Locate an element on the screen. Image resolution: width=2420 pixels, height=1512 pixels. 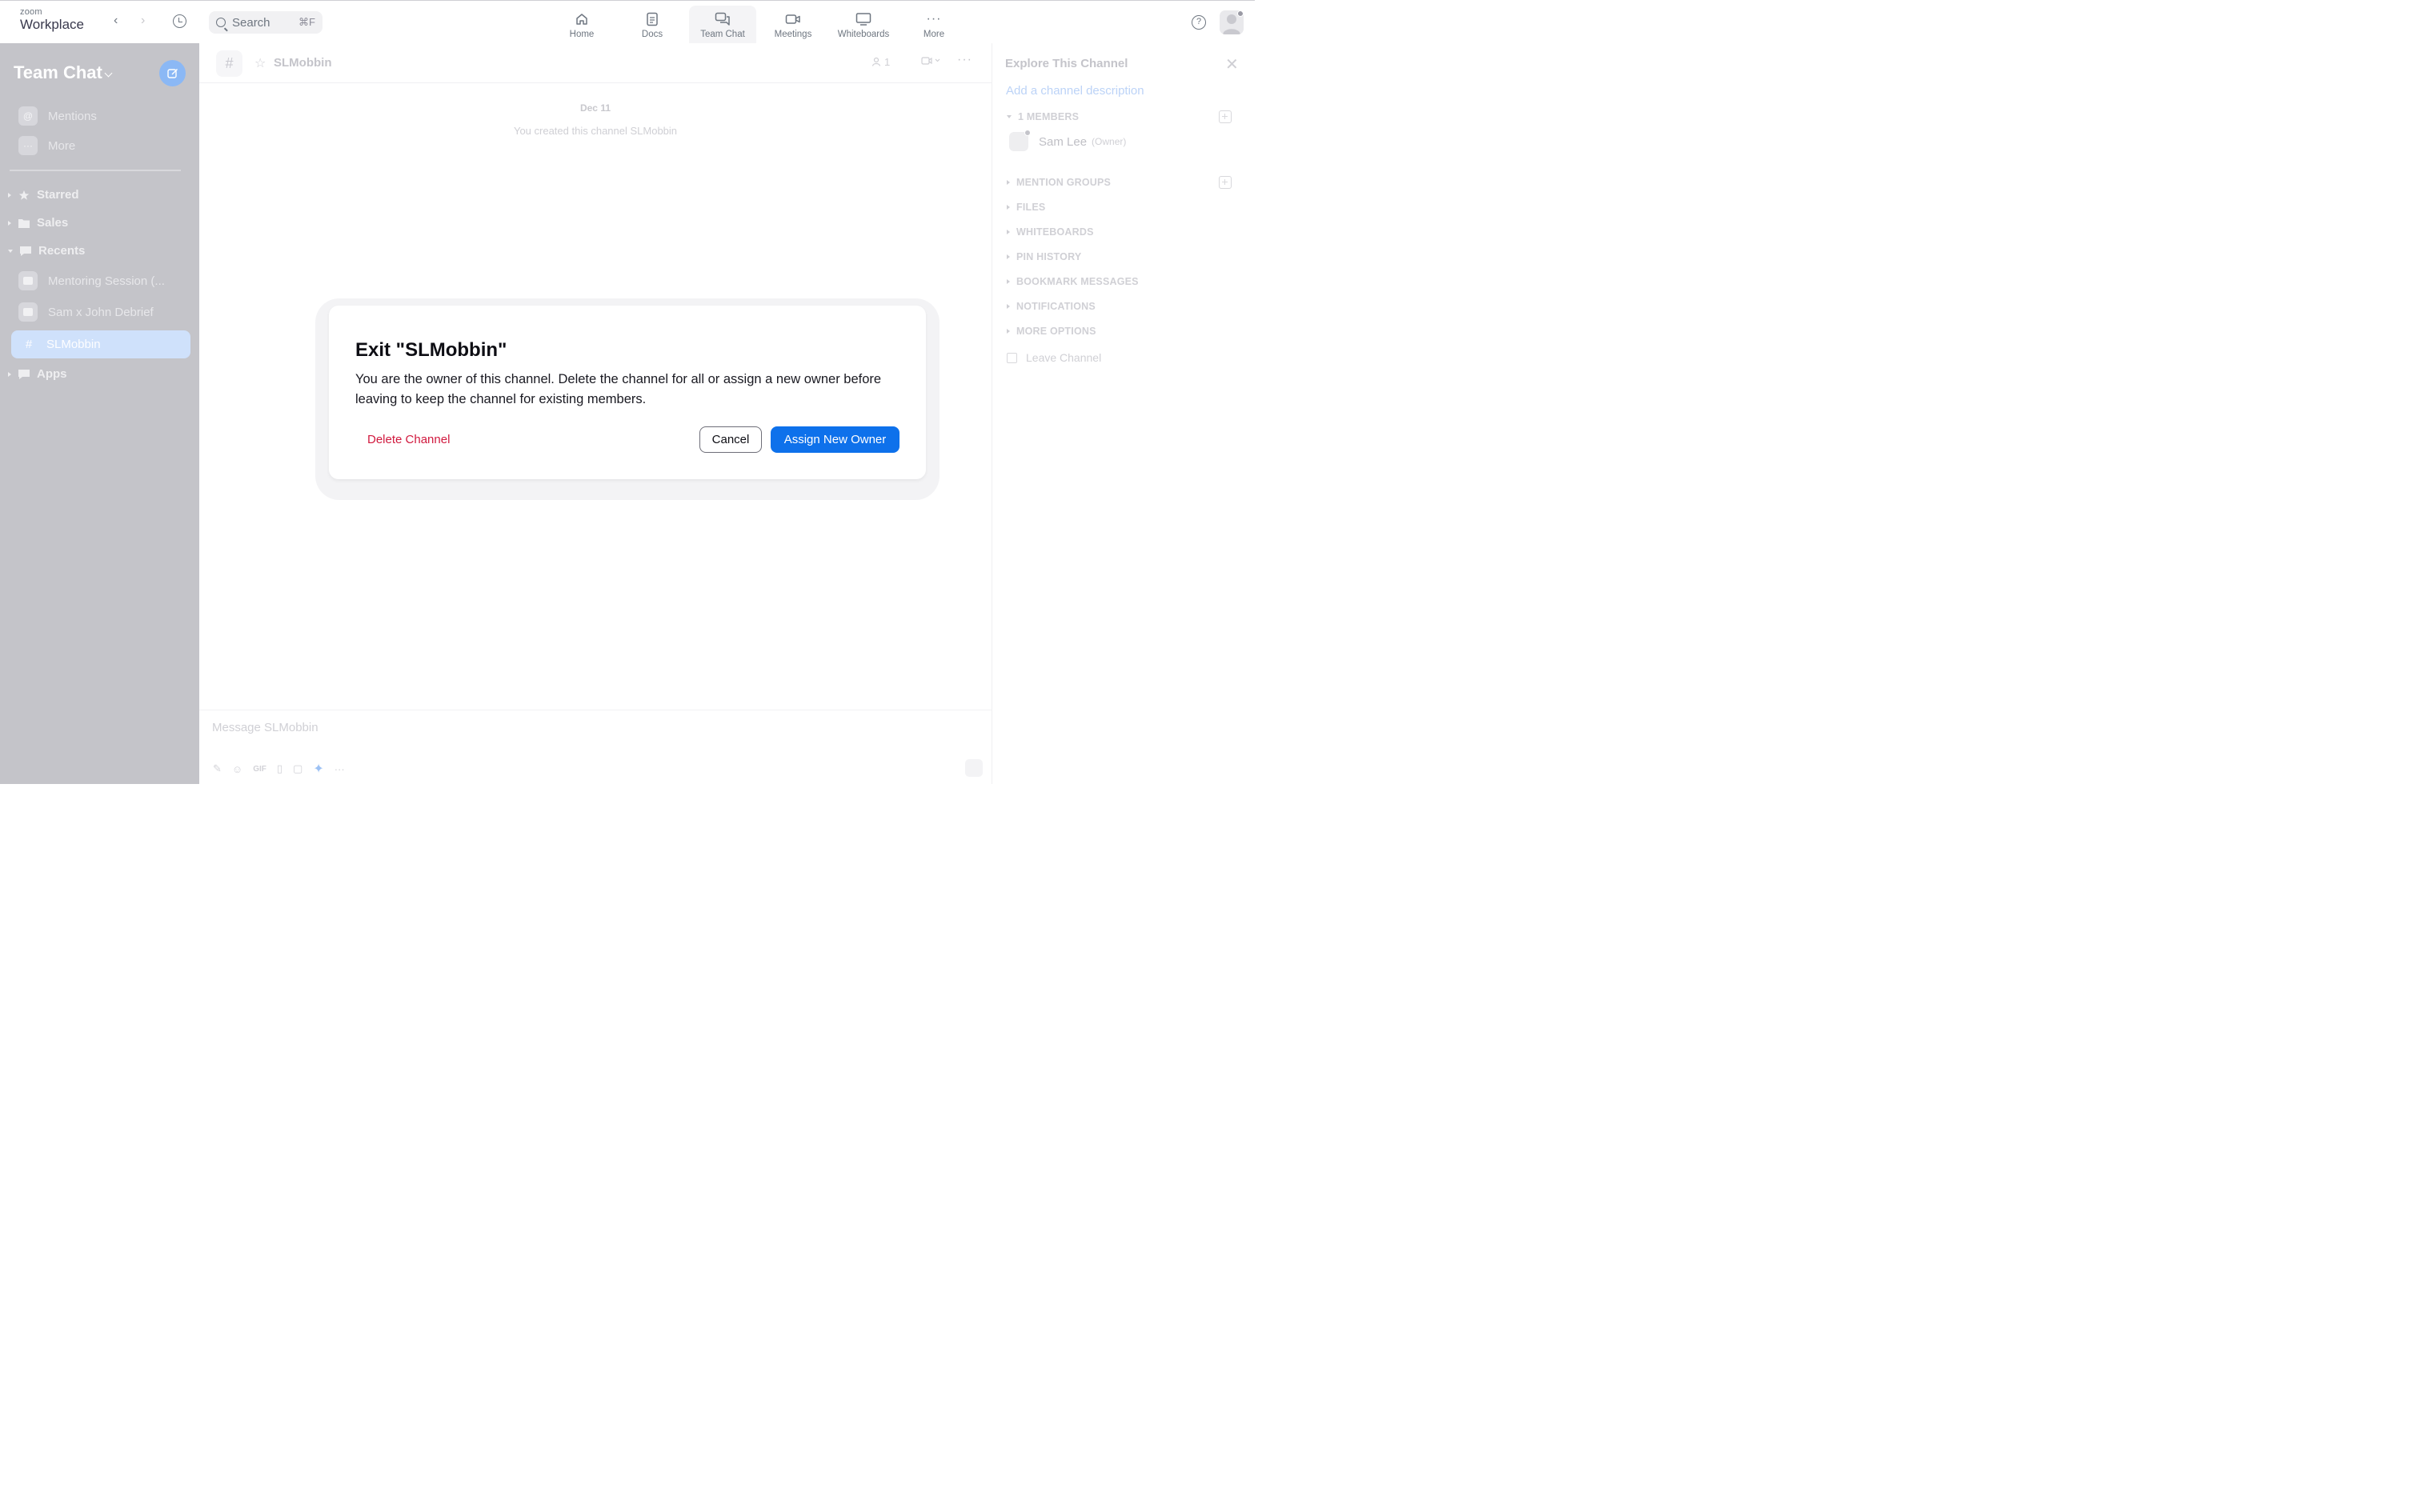
tab-team-chat: Team Chat is located at coordinates (722, 25).